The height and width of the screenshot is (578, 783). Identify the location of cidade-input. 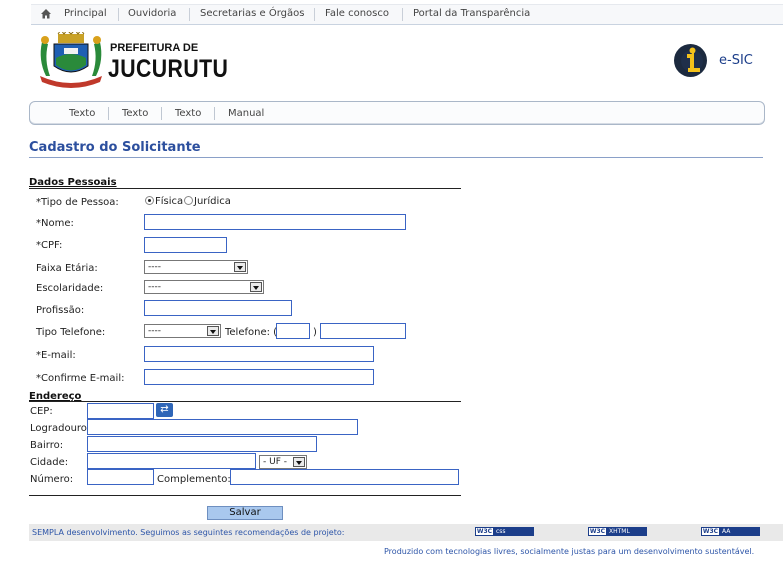
(171, 461).